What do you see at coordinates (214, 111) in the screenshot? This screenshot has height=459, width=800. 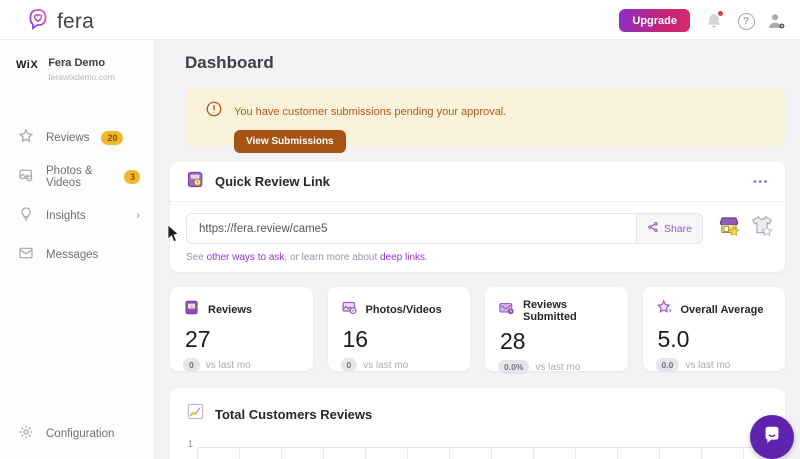 I see `warning-icon` at bounding box center [214, 111].